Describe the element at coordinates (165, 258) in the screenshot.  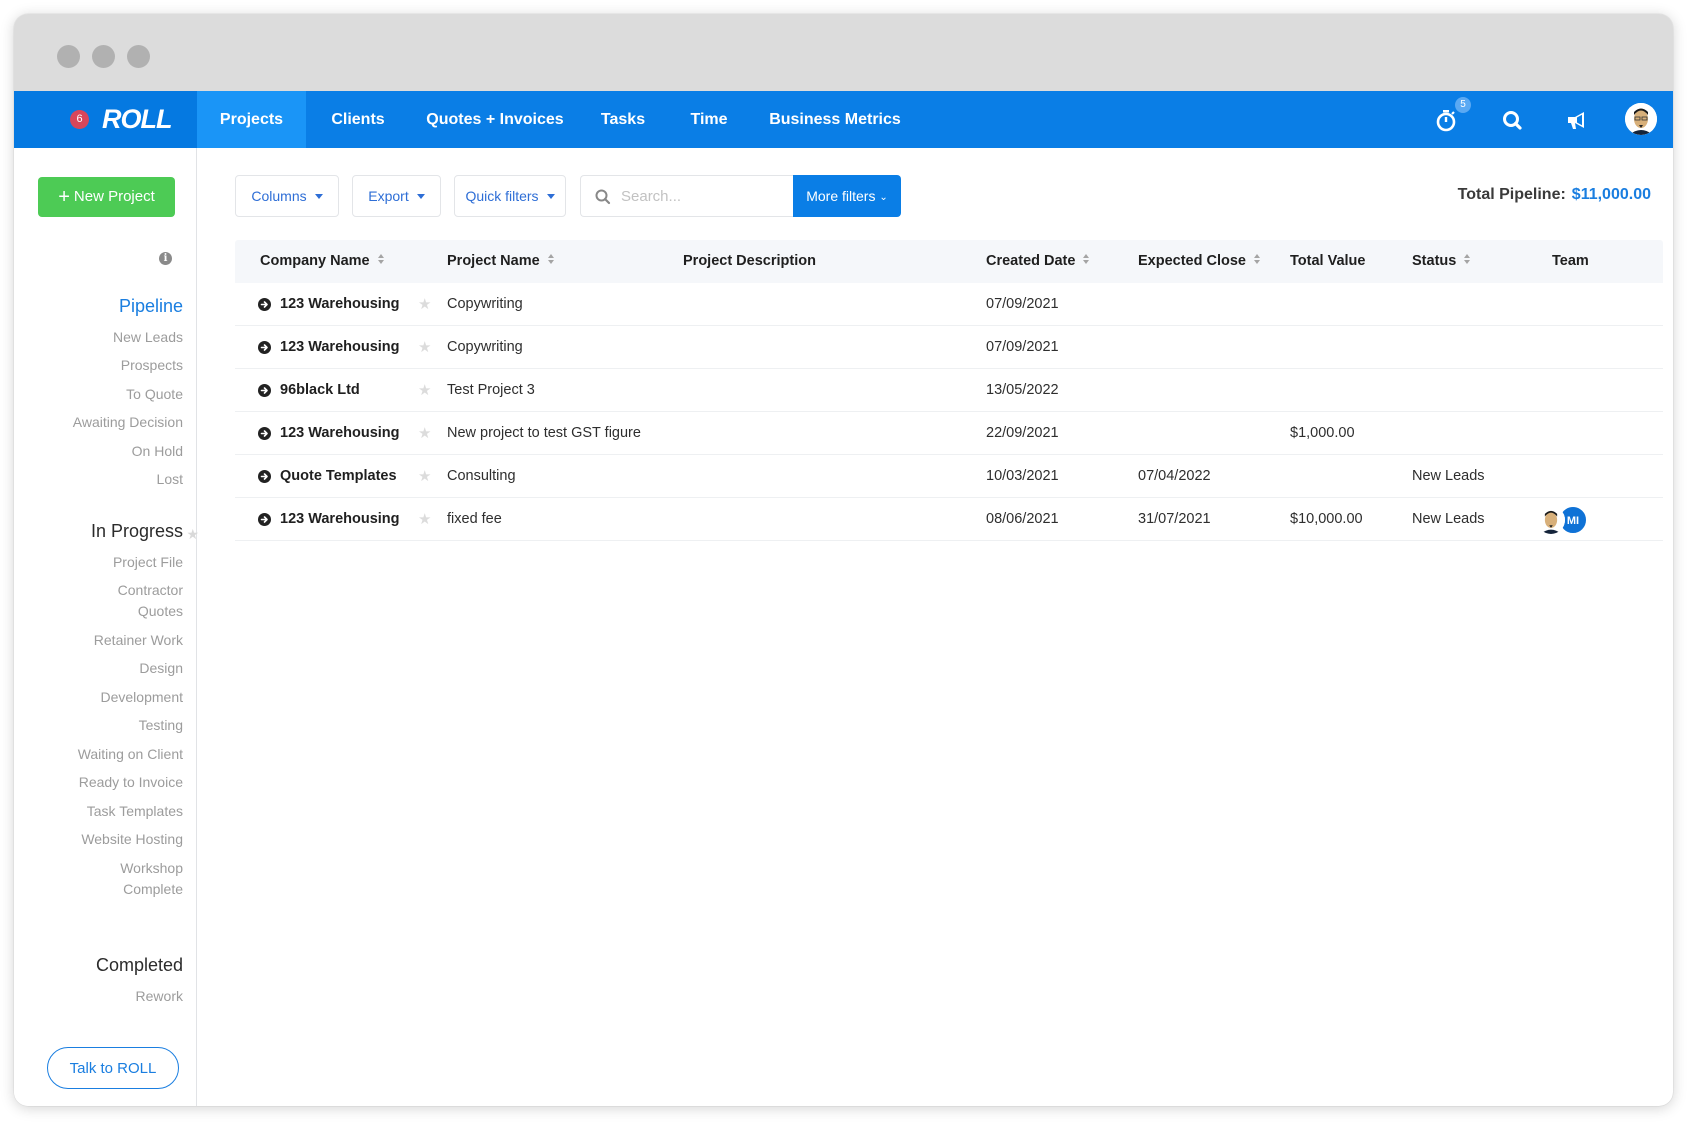
I see `info-icon: i` at that location.